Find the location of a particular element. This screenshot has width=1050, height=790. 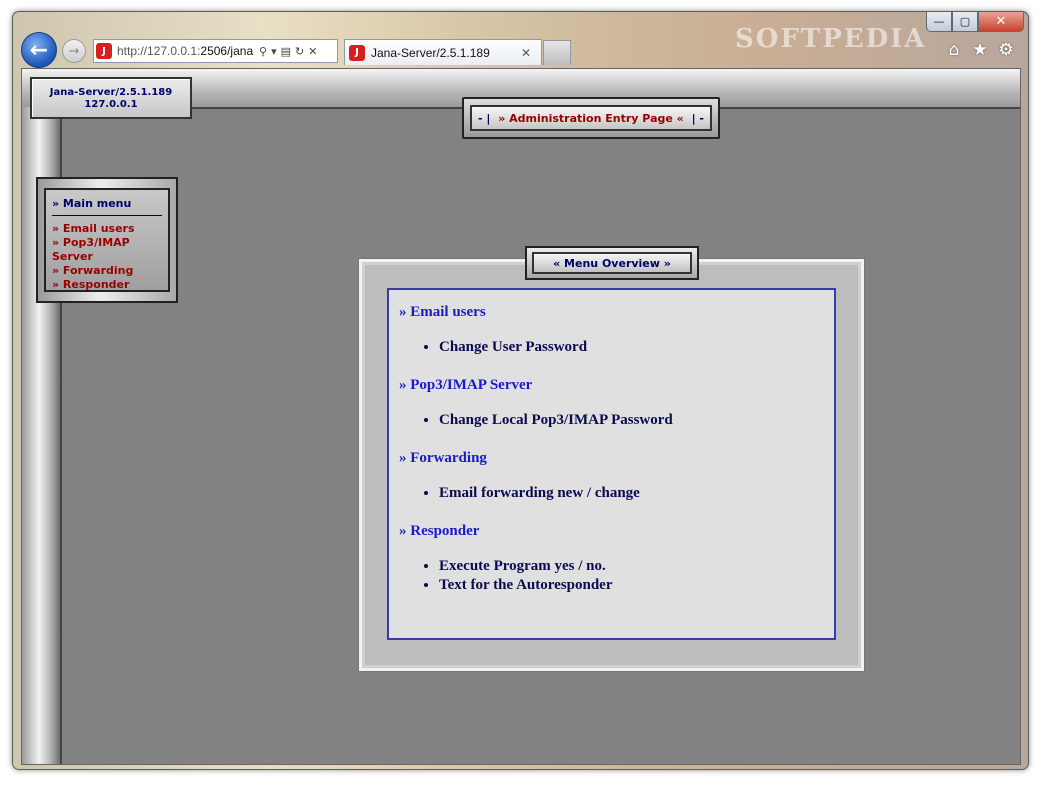

overview-list-forwarding: Email forwarding new / change is located at coordinates (631, 493).